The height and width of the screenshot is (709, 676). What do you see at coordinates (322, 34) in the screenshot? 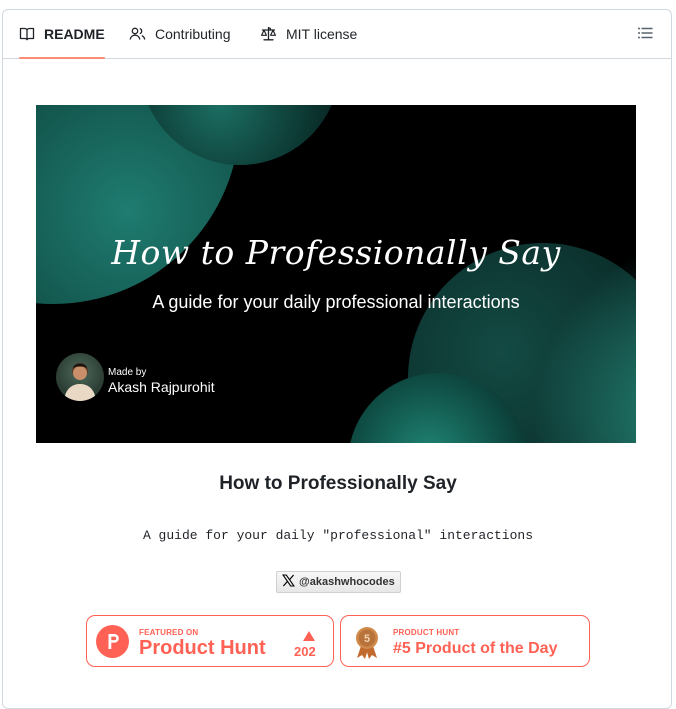
I see `tab-label: MIT license` at bounding box center [322, 34].